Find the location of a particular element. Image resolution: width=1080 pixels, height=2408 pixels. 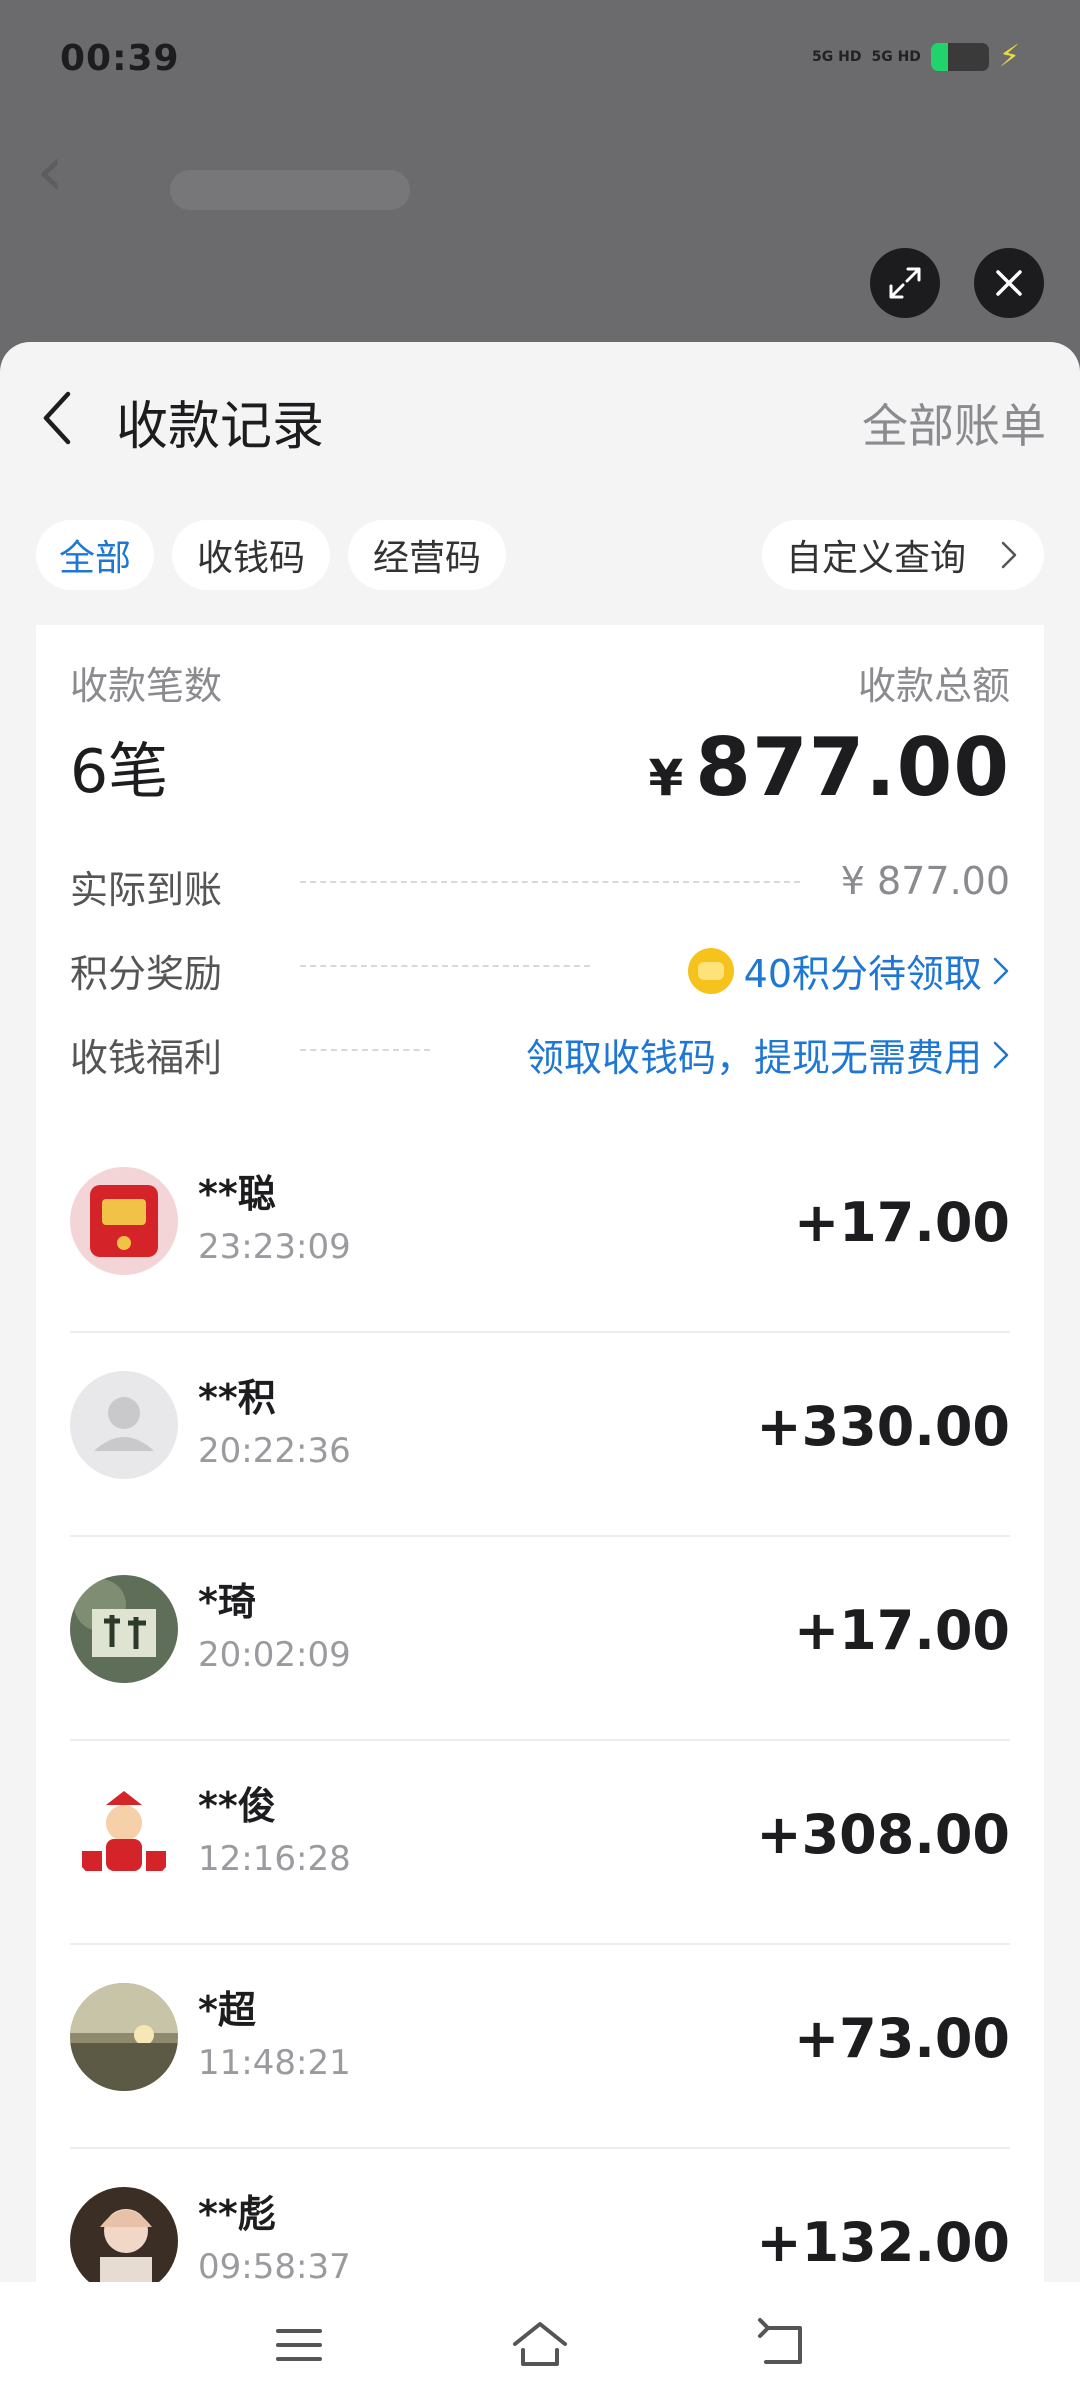

transaction-row: *琦 20:02:09 +17.00 is located at coordinates (540, 1638).